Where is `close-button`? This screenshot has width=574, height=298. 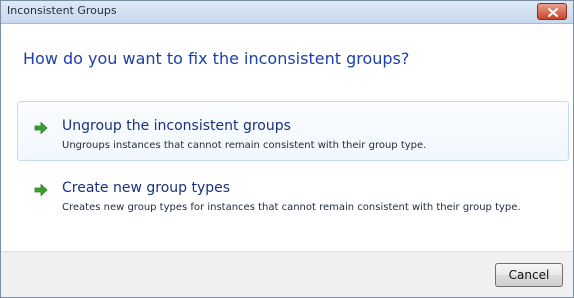 close-button is located at coordinates (552, 11).